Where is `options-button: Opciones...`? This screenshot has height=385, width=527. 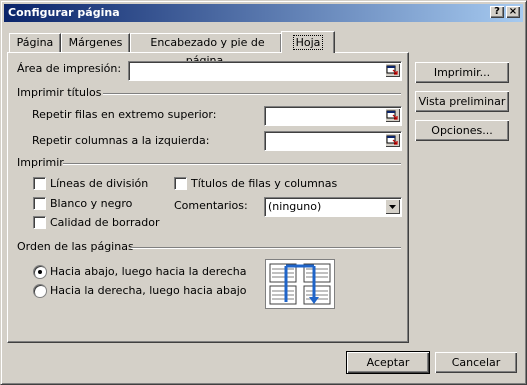
options-button: Opciones... is located at coordinates (462, 130).